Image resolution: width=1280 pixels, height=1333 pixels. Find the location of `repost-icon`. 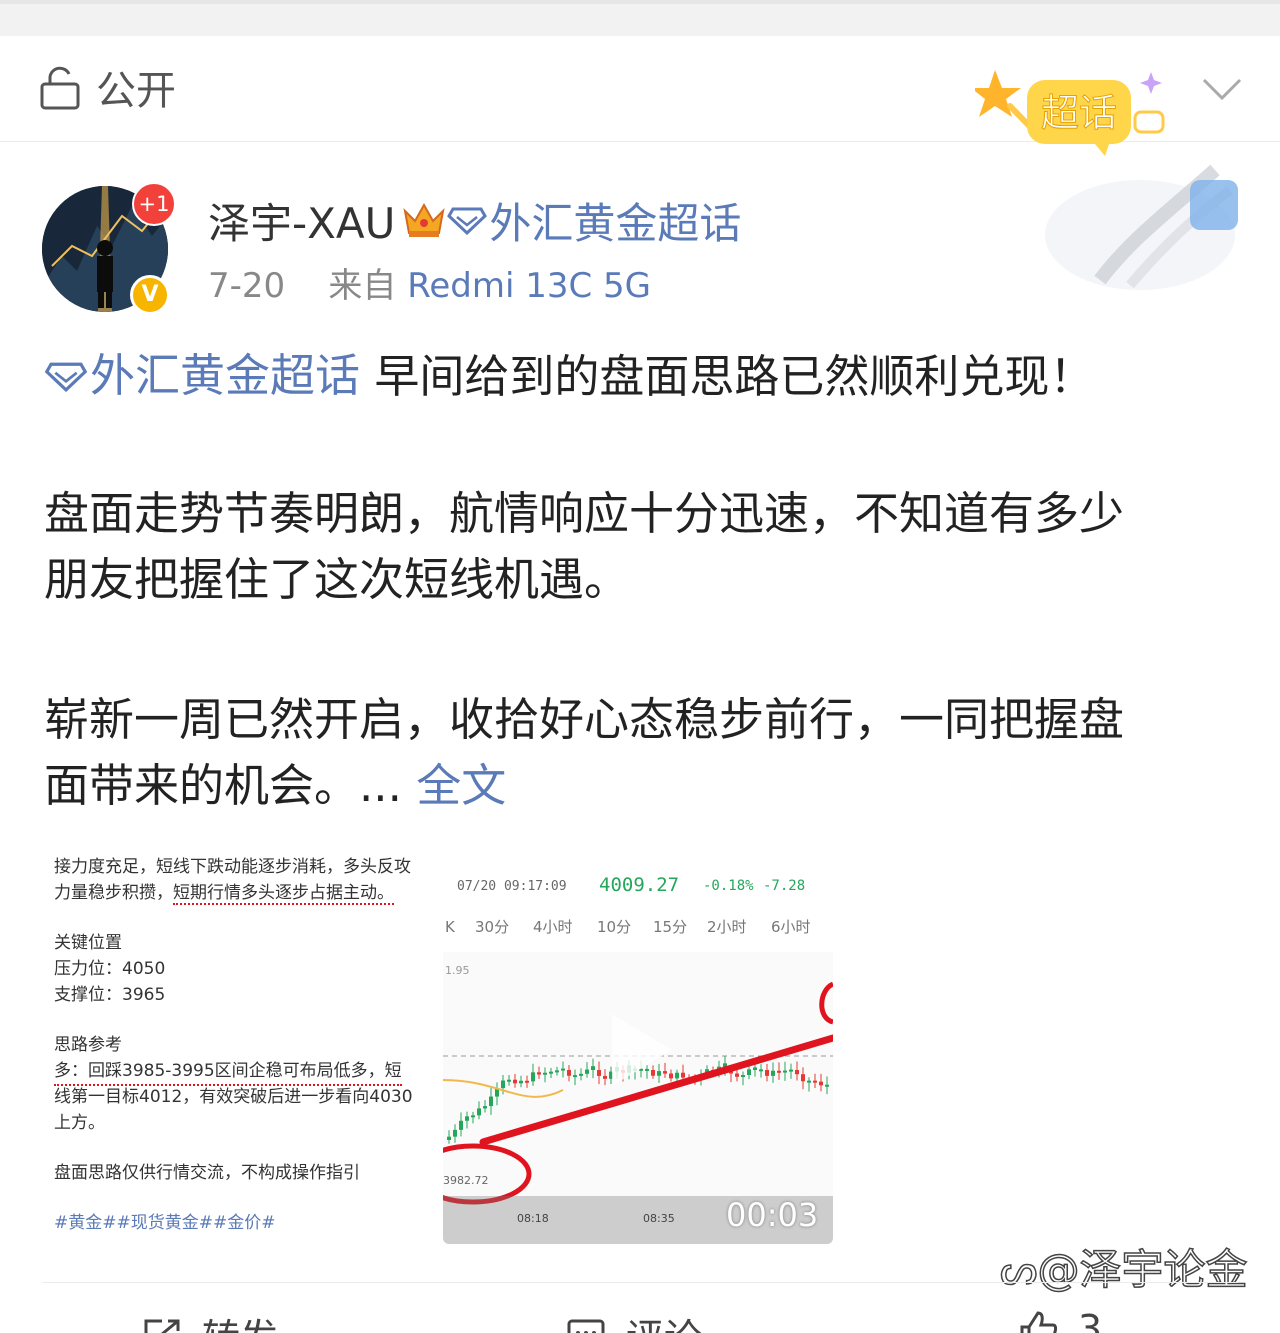

repost-icon is located at coordinates (162, 1326).